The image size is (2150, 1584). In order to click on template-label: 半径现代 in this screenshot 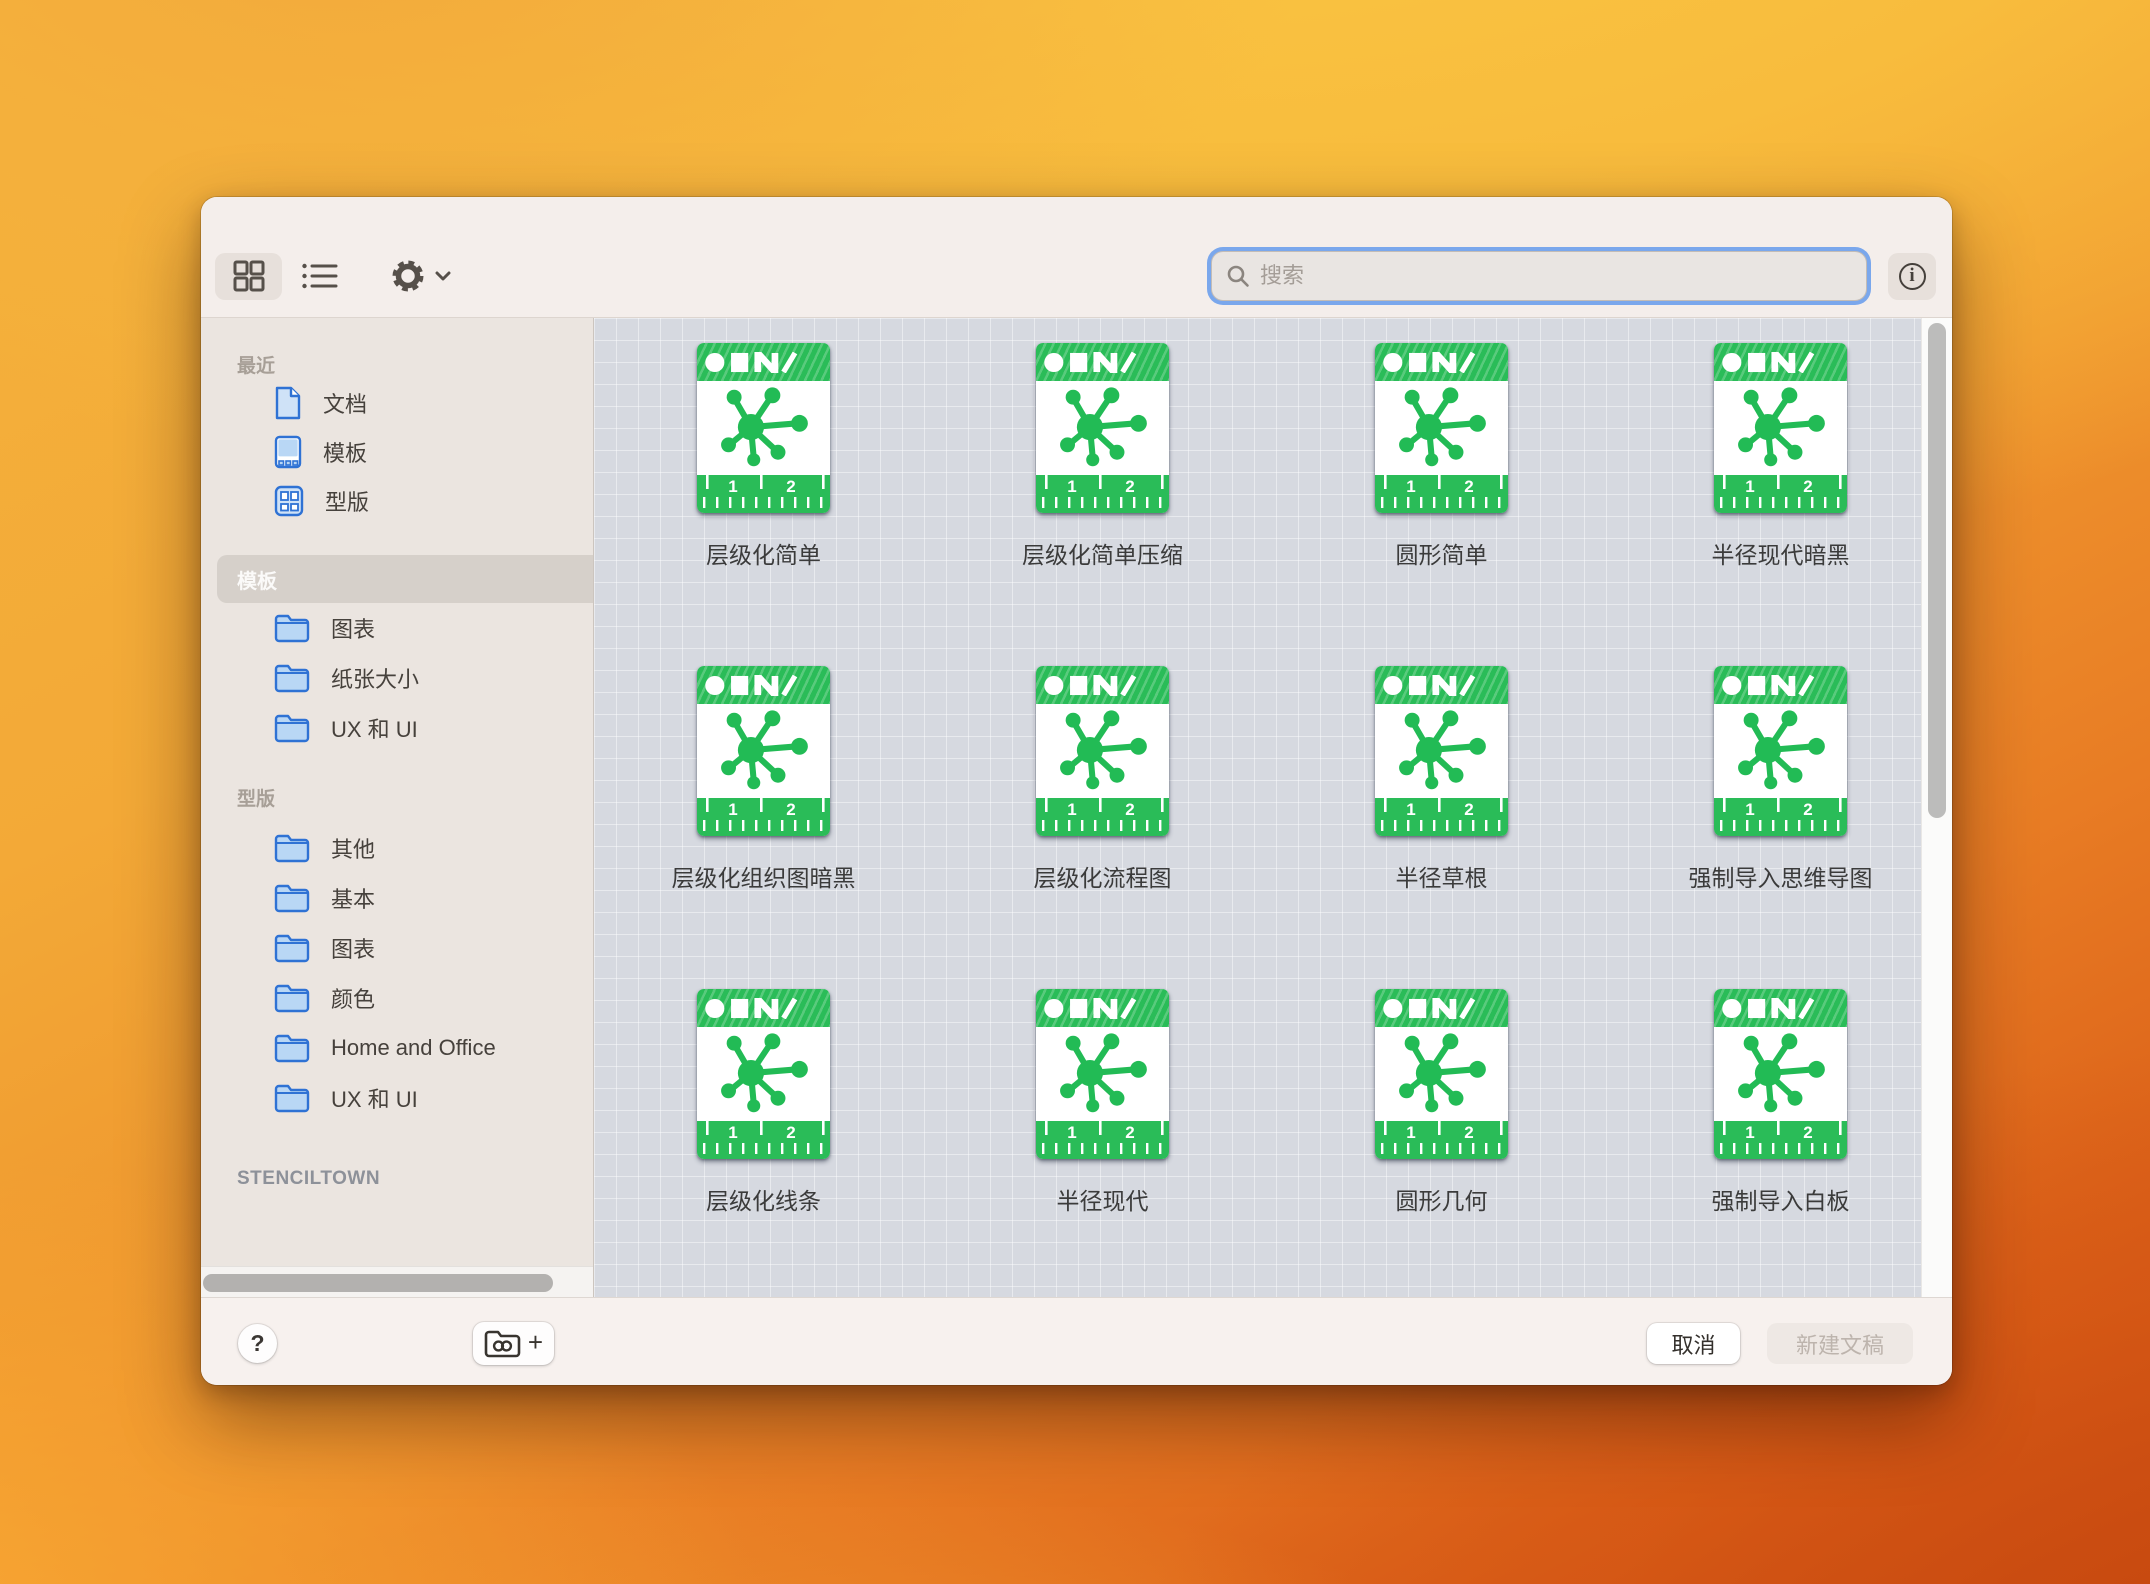, I will do `click(1102, 1201)`.